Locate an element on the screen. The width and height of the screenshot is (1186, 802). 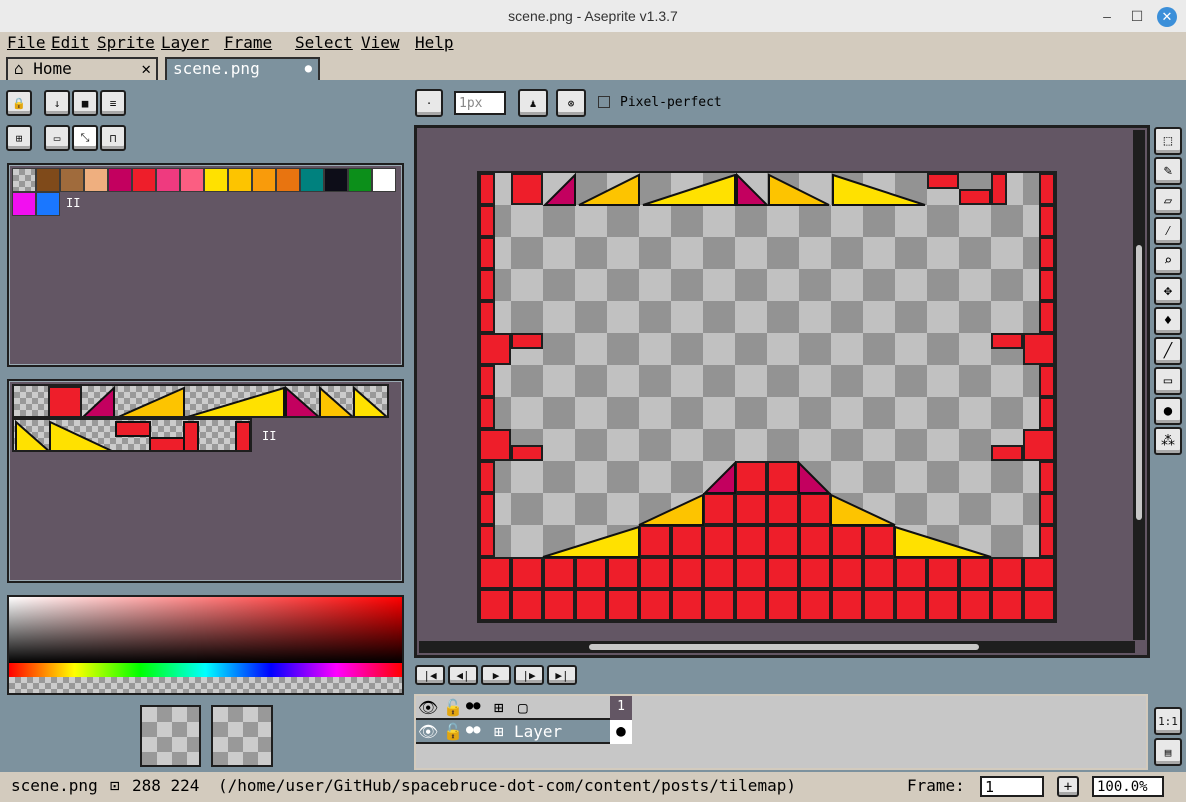
menu-edit: Edit is located at coordinates (70, 42).